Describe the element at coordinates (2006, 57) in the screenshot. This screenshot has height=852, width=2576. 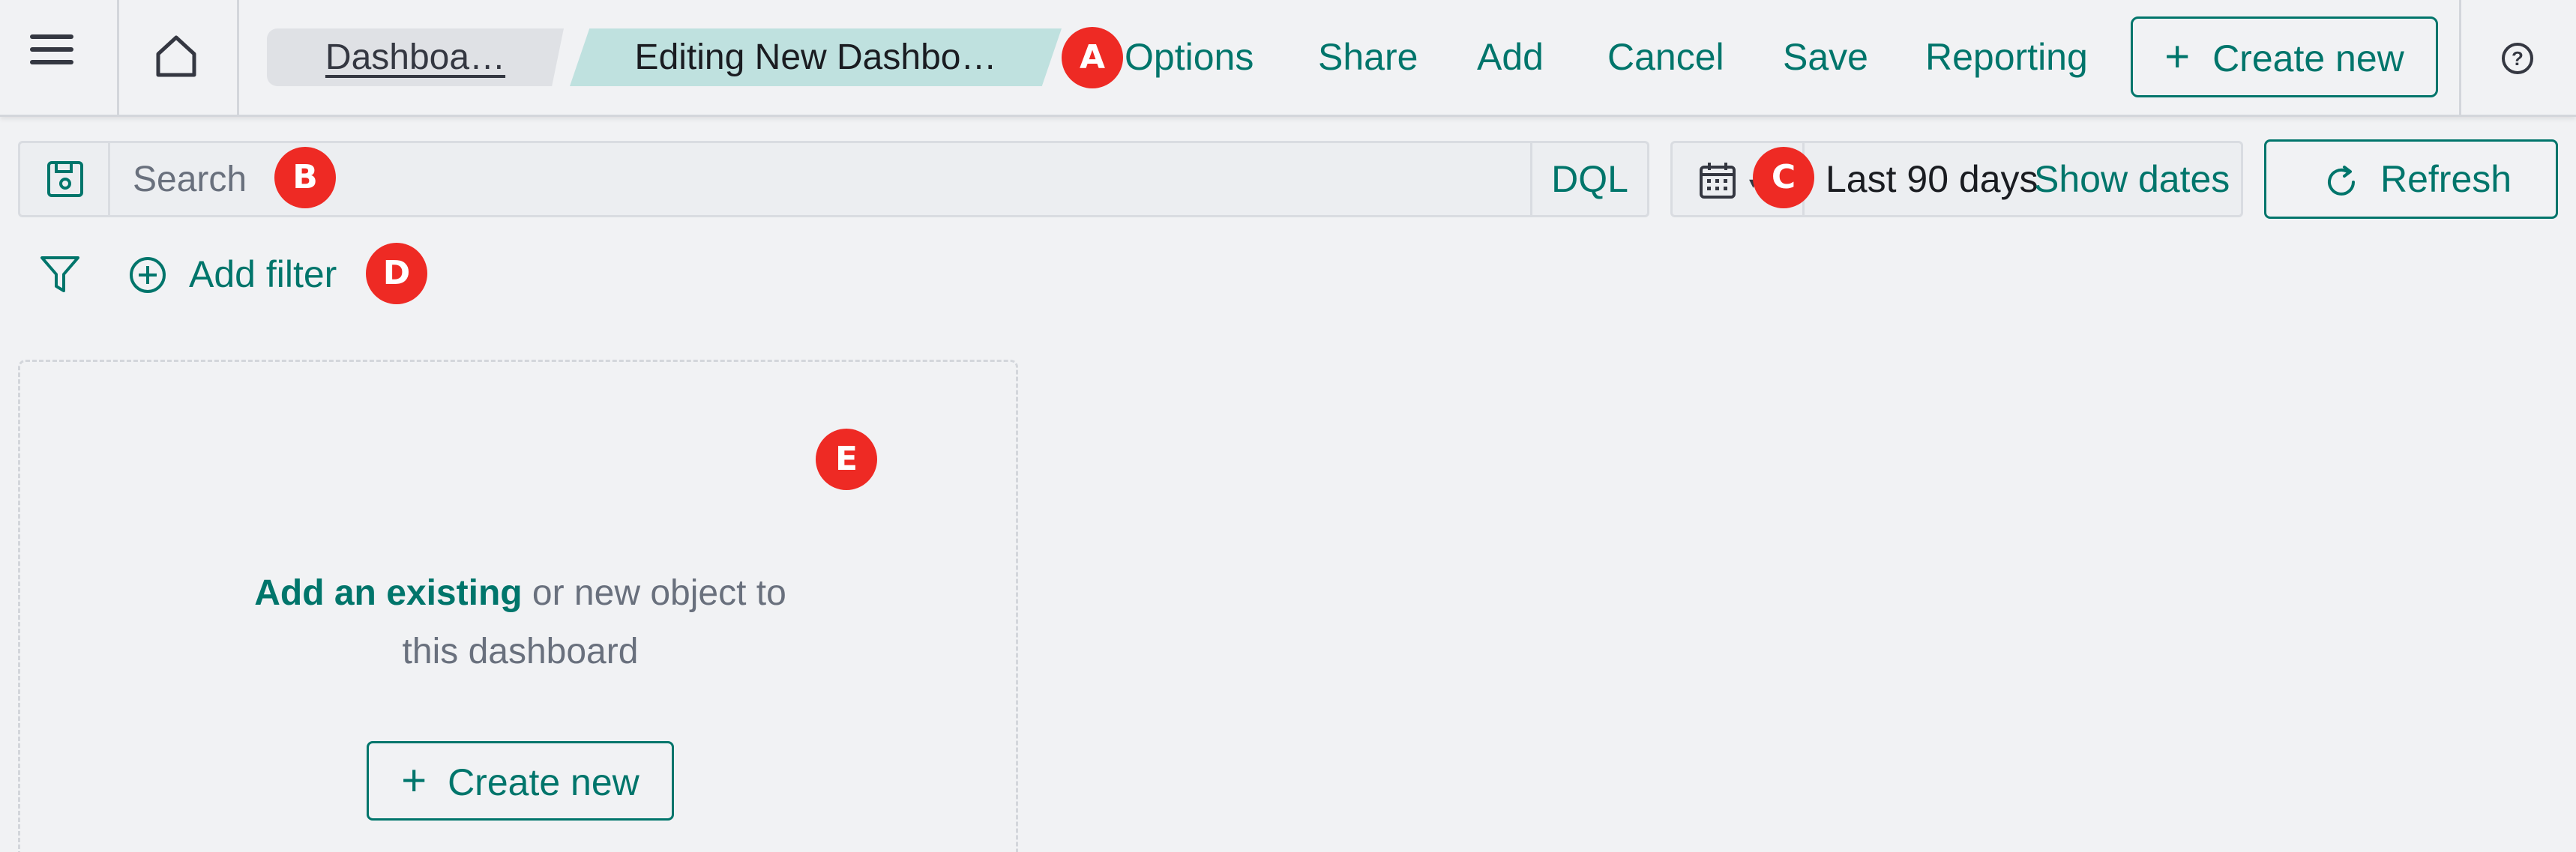
I see `reporting-link: Reporting` at that location.